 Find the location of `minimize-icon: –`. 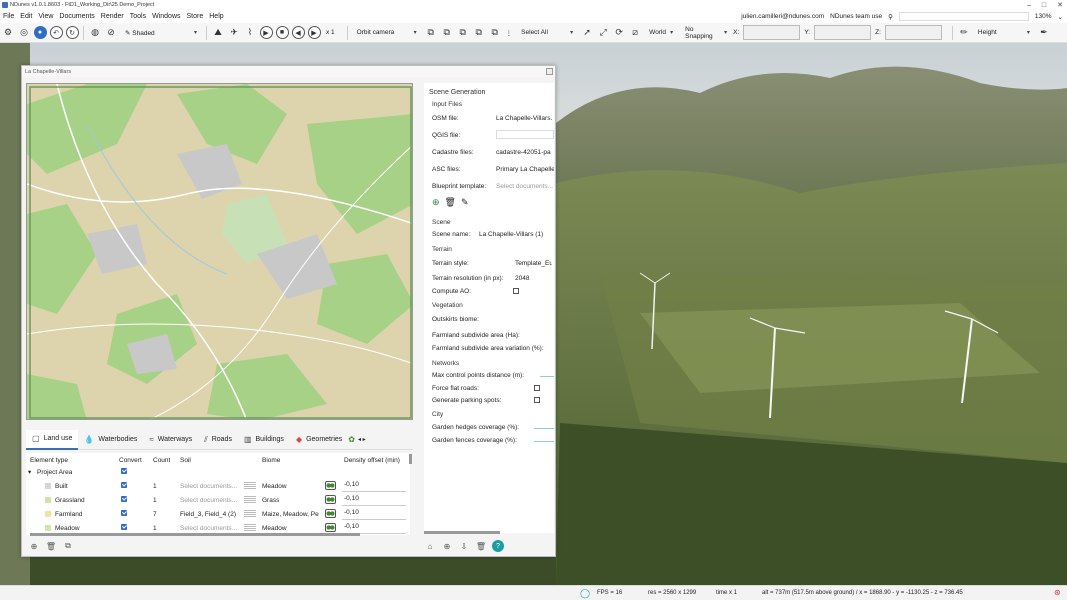

minimize-icon: – is located at coordinates (1029, 5).